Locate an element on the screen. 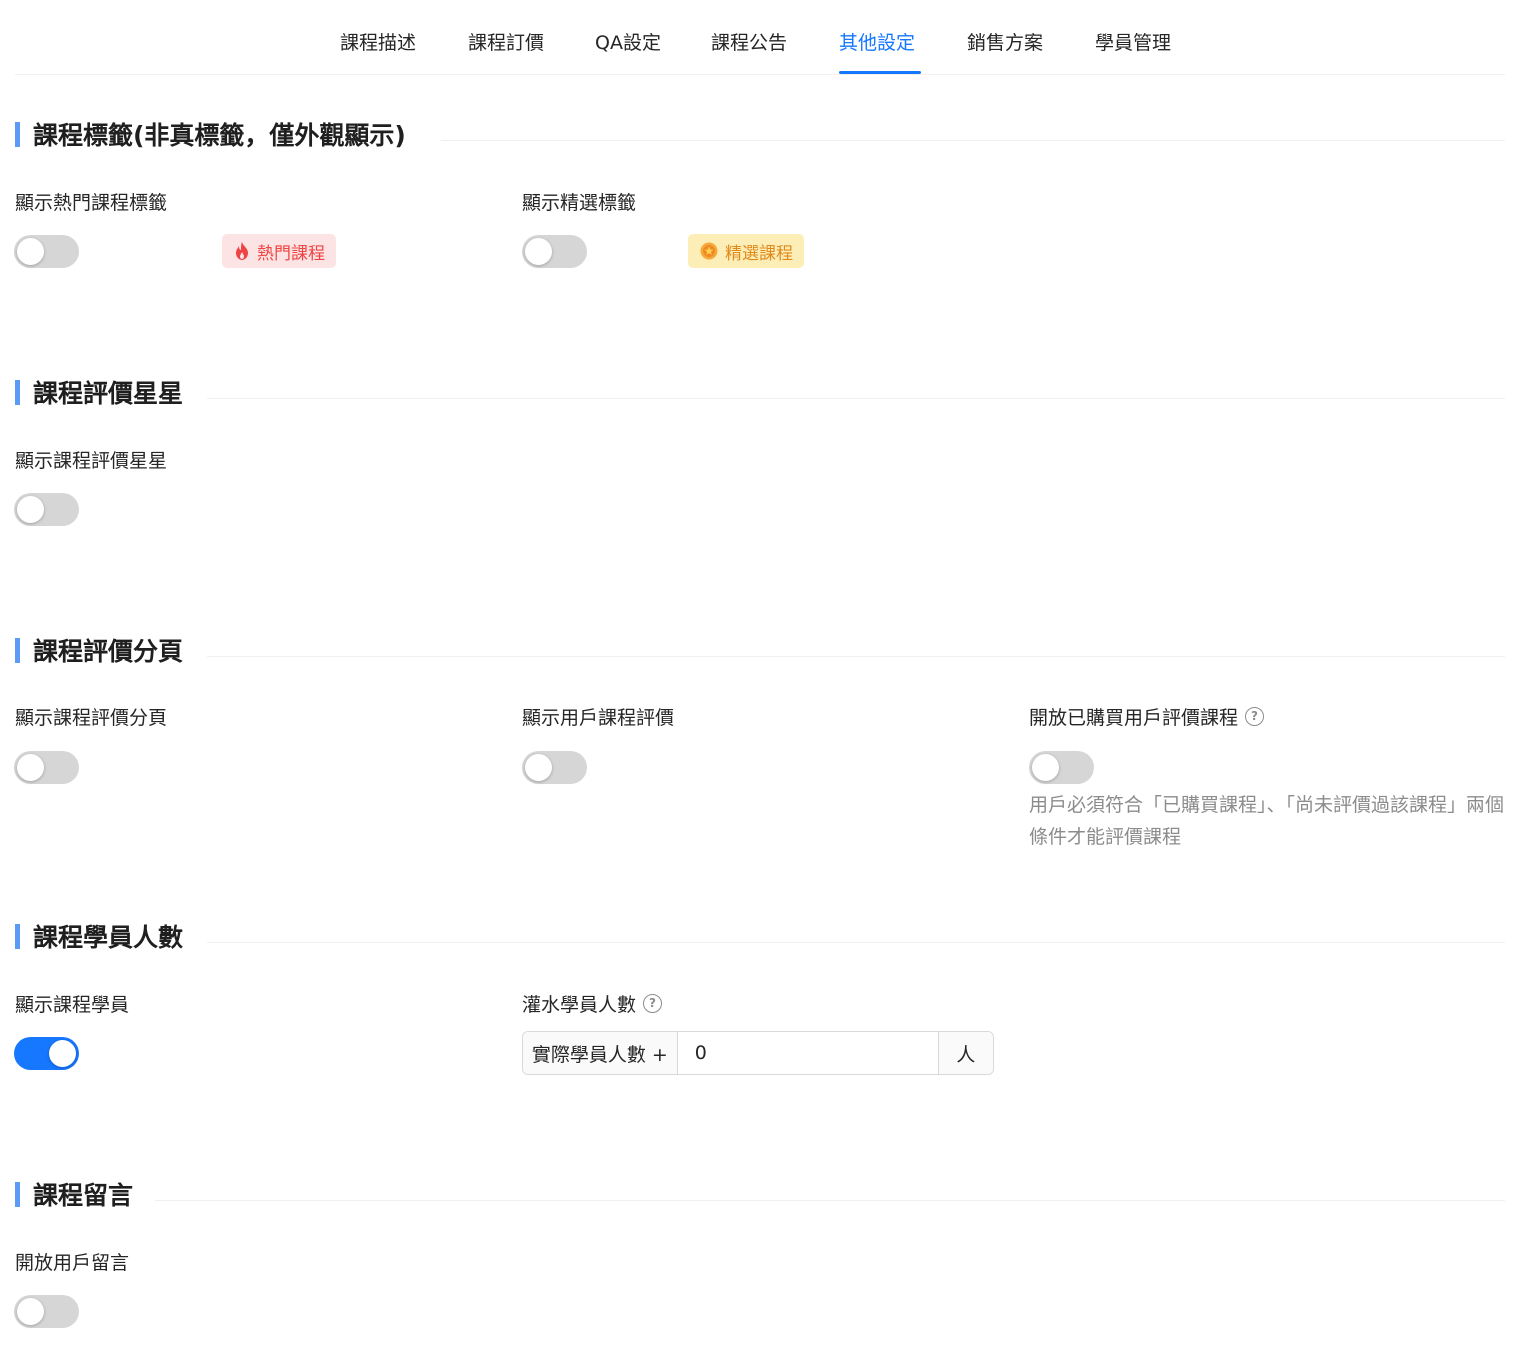  rating-stars-switch is located at coordinates (46, 509).